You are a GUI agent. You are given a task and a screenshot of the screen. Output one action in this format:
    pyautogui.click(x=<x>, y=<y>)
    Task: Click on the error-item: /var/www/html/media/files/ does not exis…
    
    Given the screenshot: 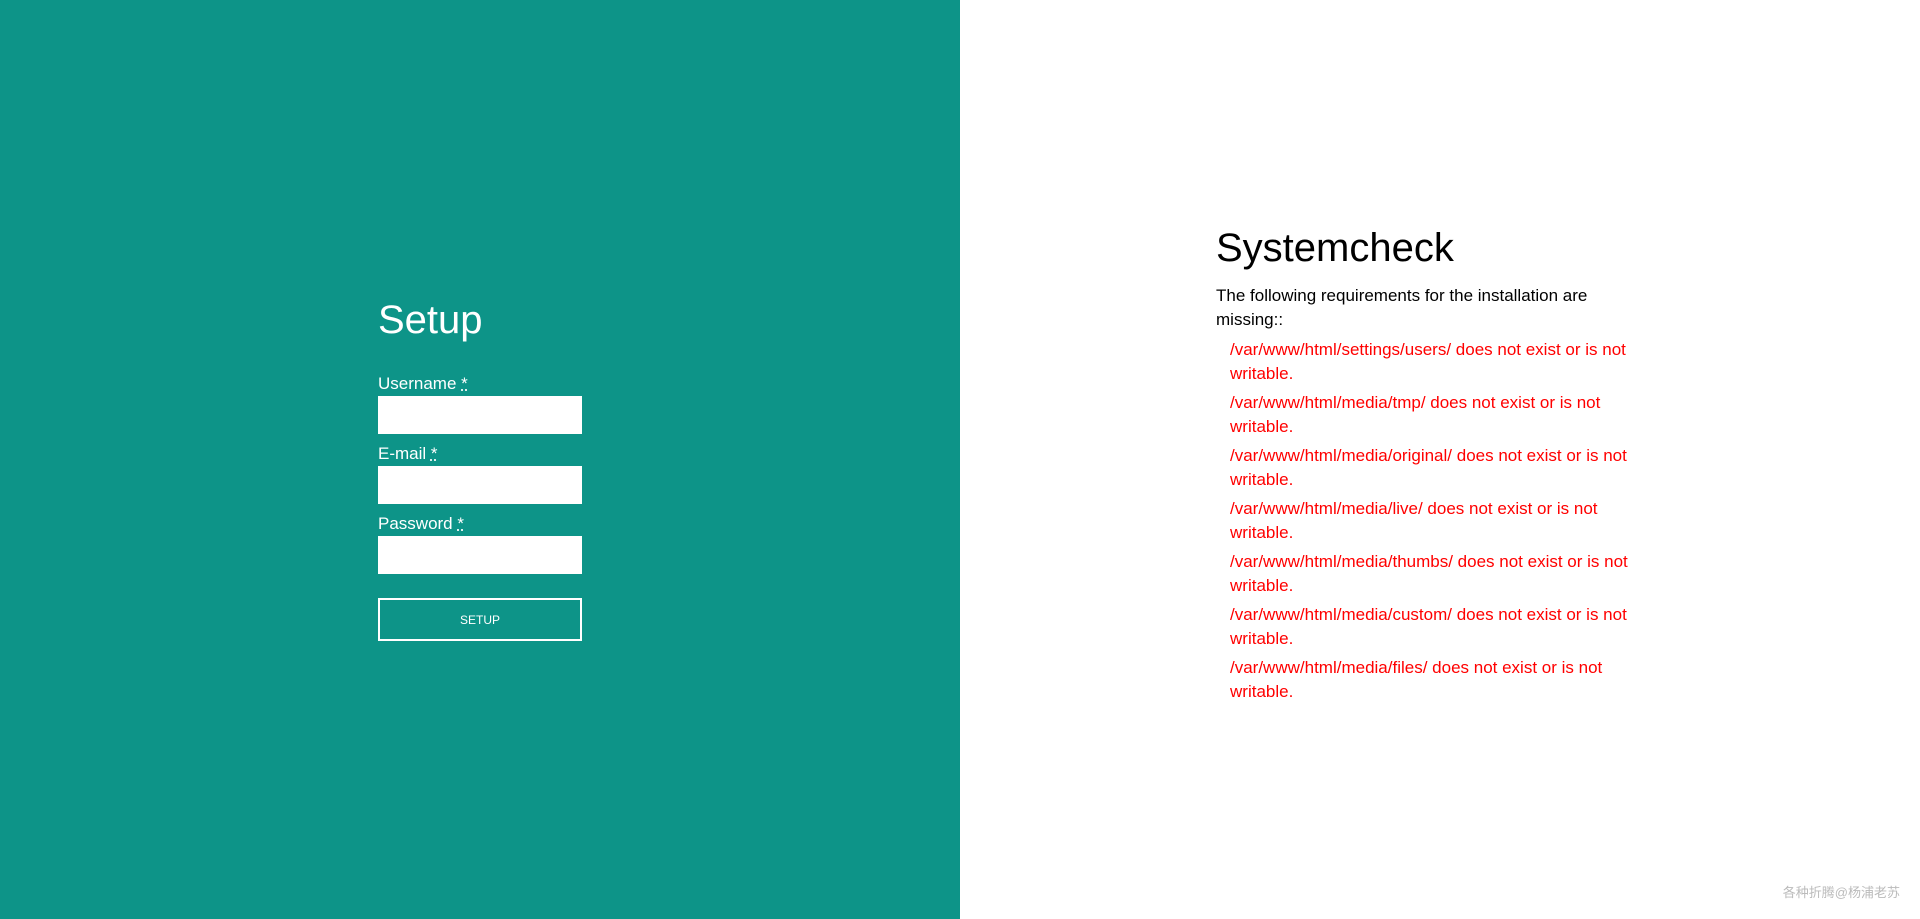 What is the action you would take?
    pyautogui.click(x=1416, y=679)
    